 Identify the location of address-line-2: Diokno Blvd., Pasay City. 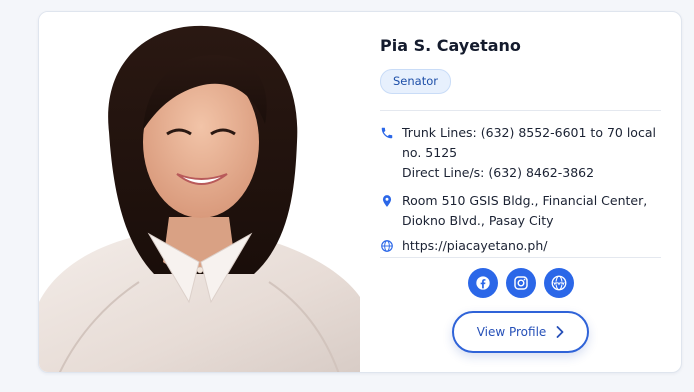
(478, 220).